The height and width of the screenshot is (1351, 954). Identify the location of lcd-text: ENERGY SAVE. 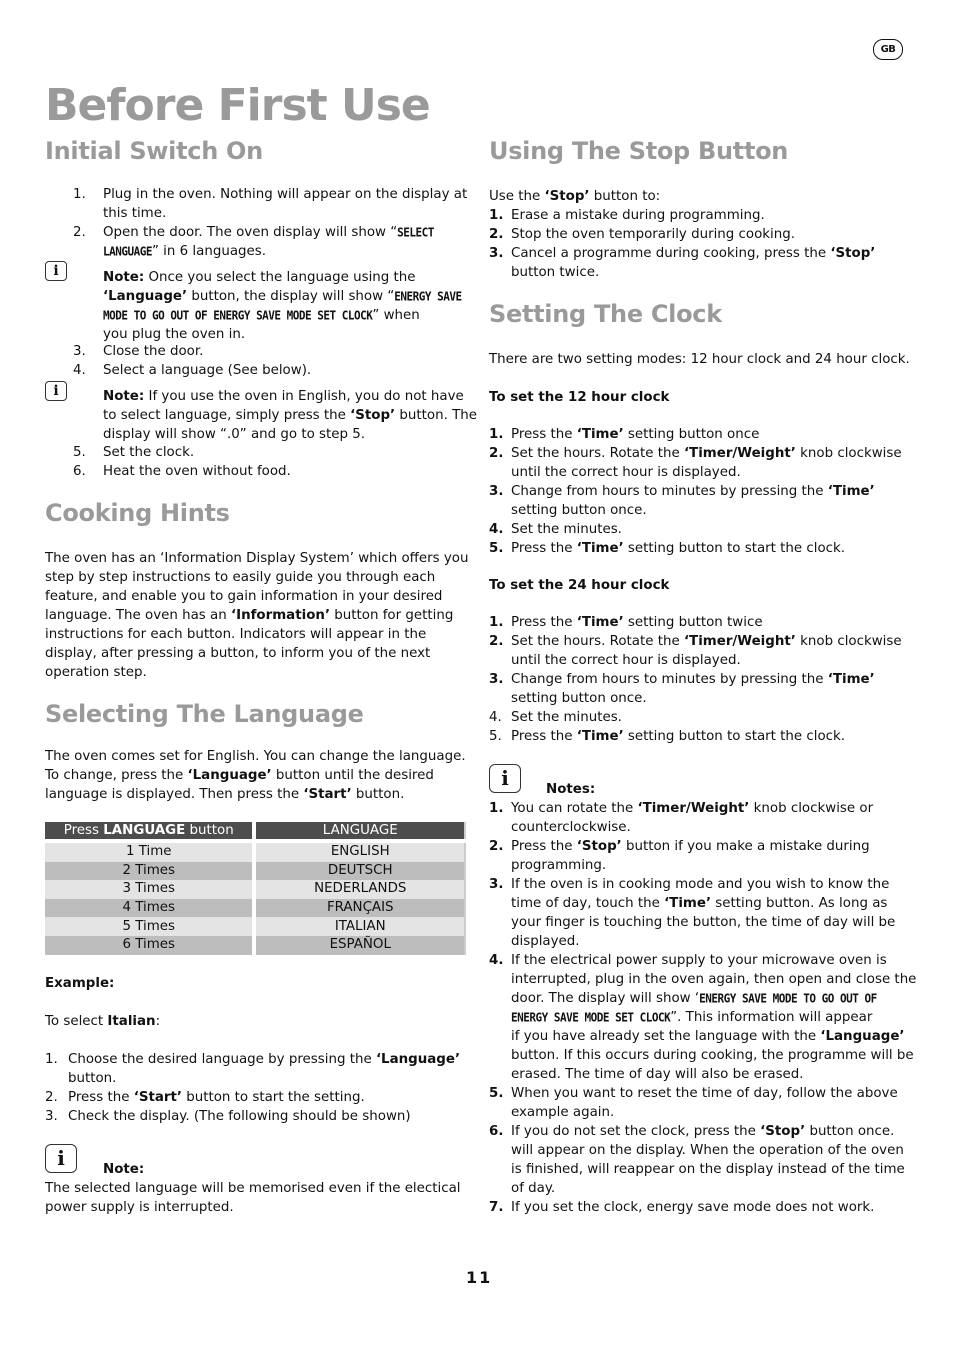
(428, 296).